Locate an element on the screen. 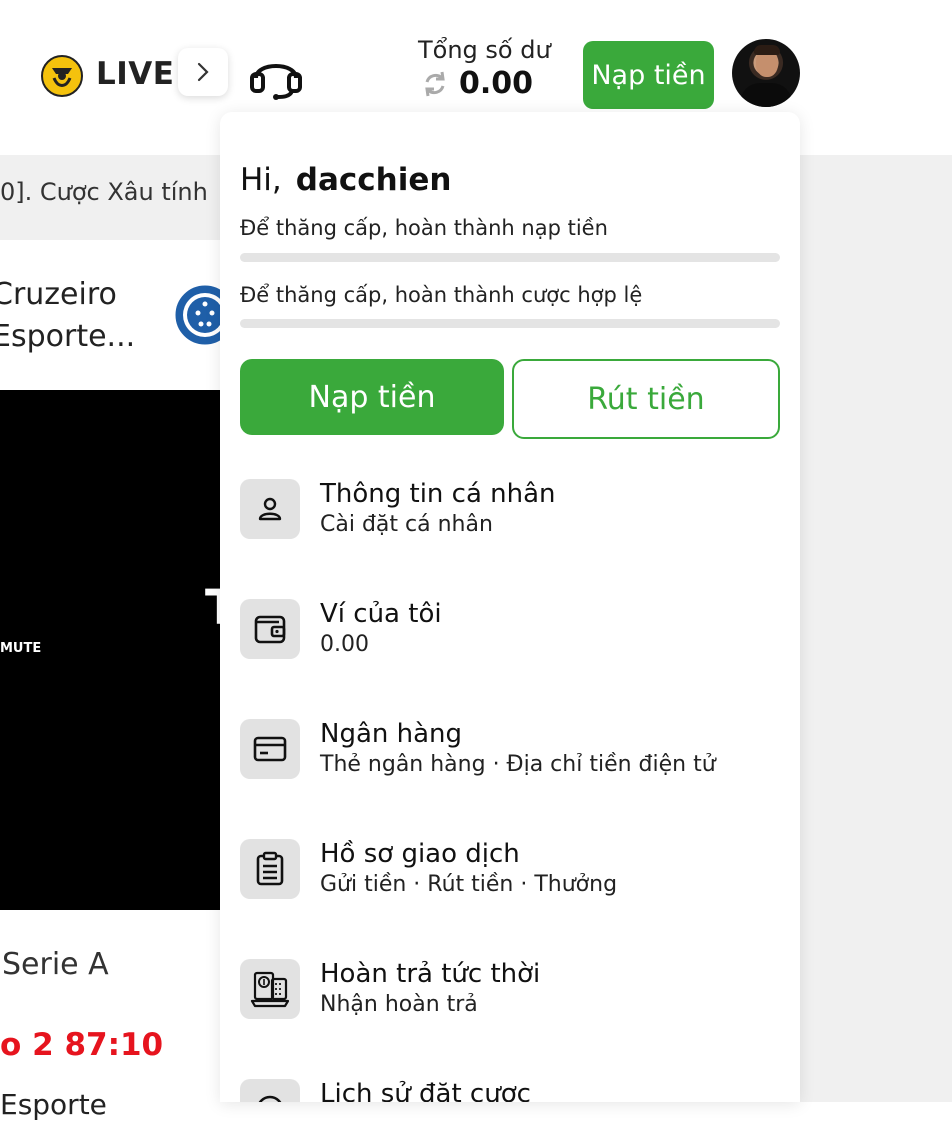 The width and height of the screenshot is (952, 1121). team-name-line1: Cruzeiro is located at coordinates (58, 294).